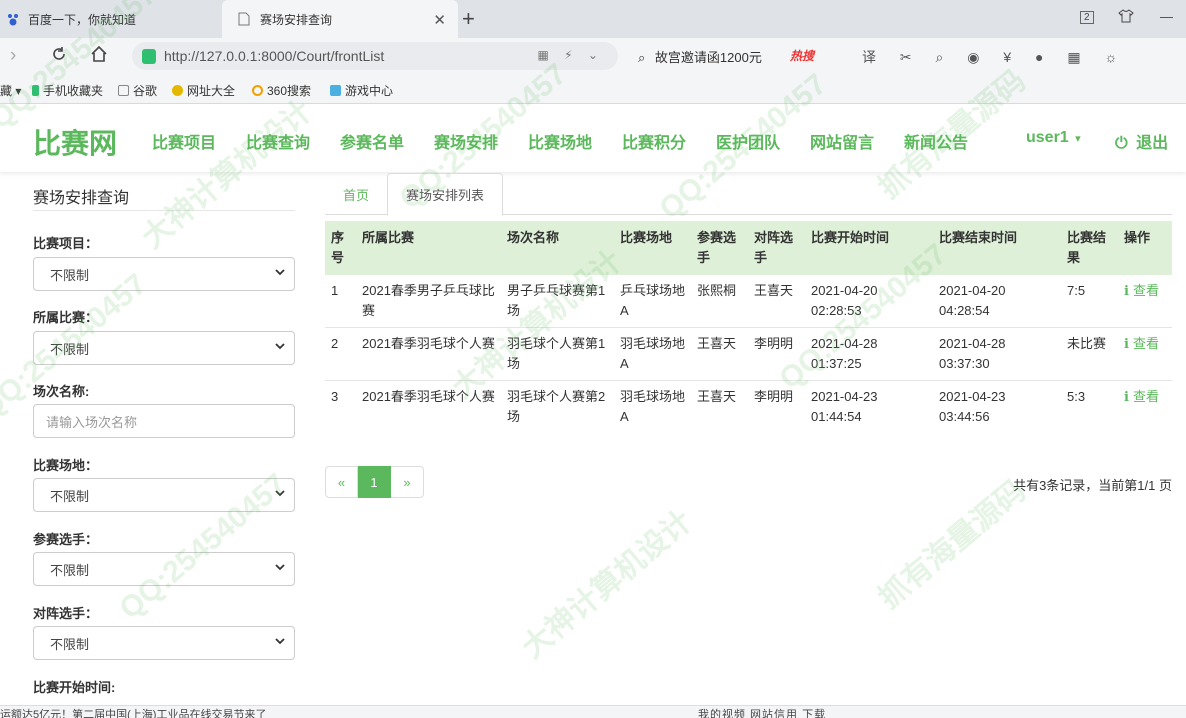 This screenshot has height=718, width=1186. Describe the element at coordinates (278, 141) in the screenshot. I see `nav-item-match-query: 比赛查询` at that location.